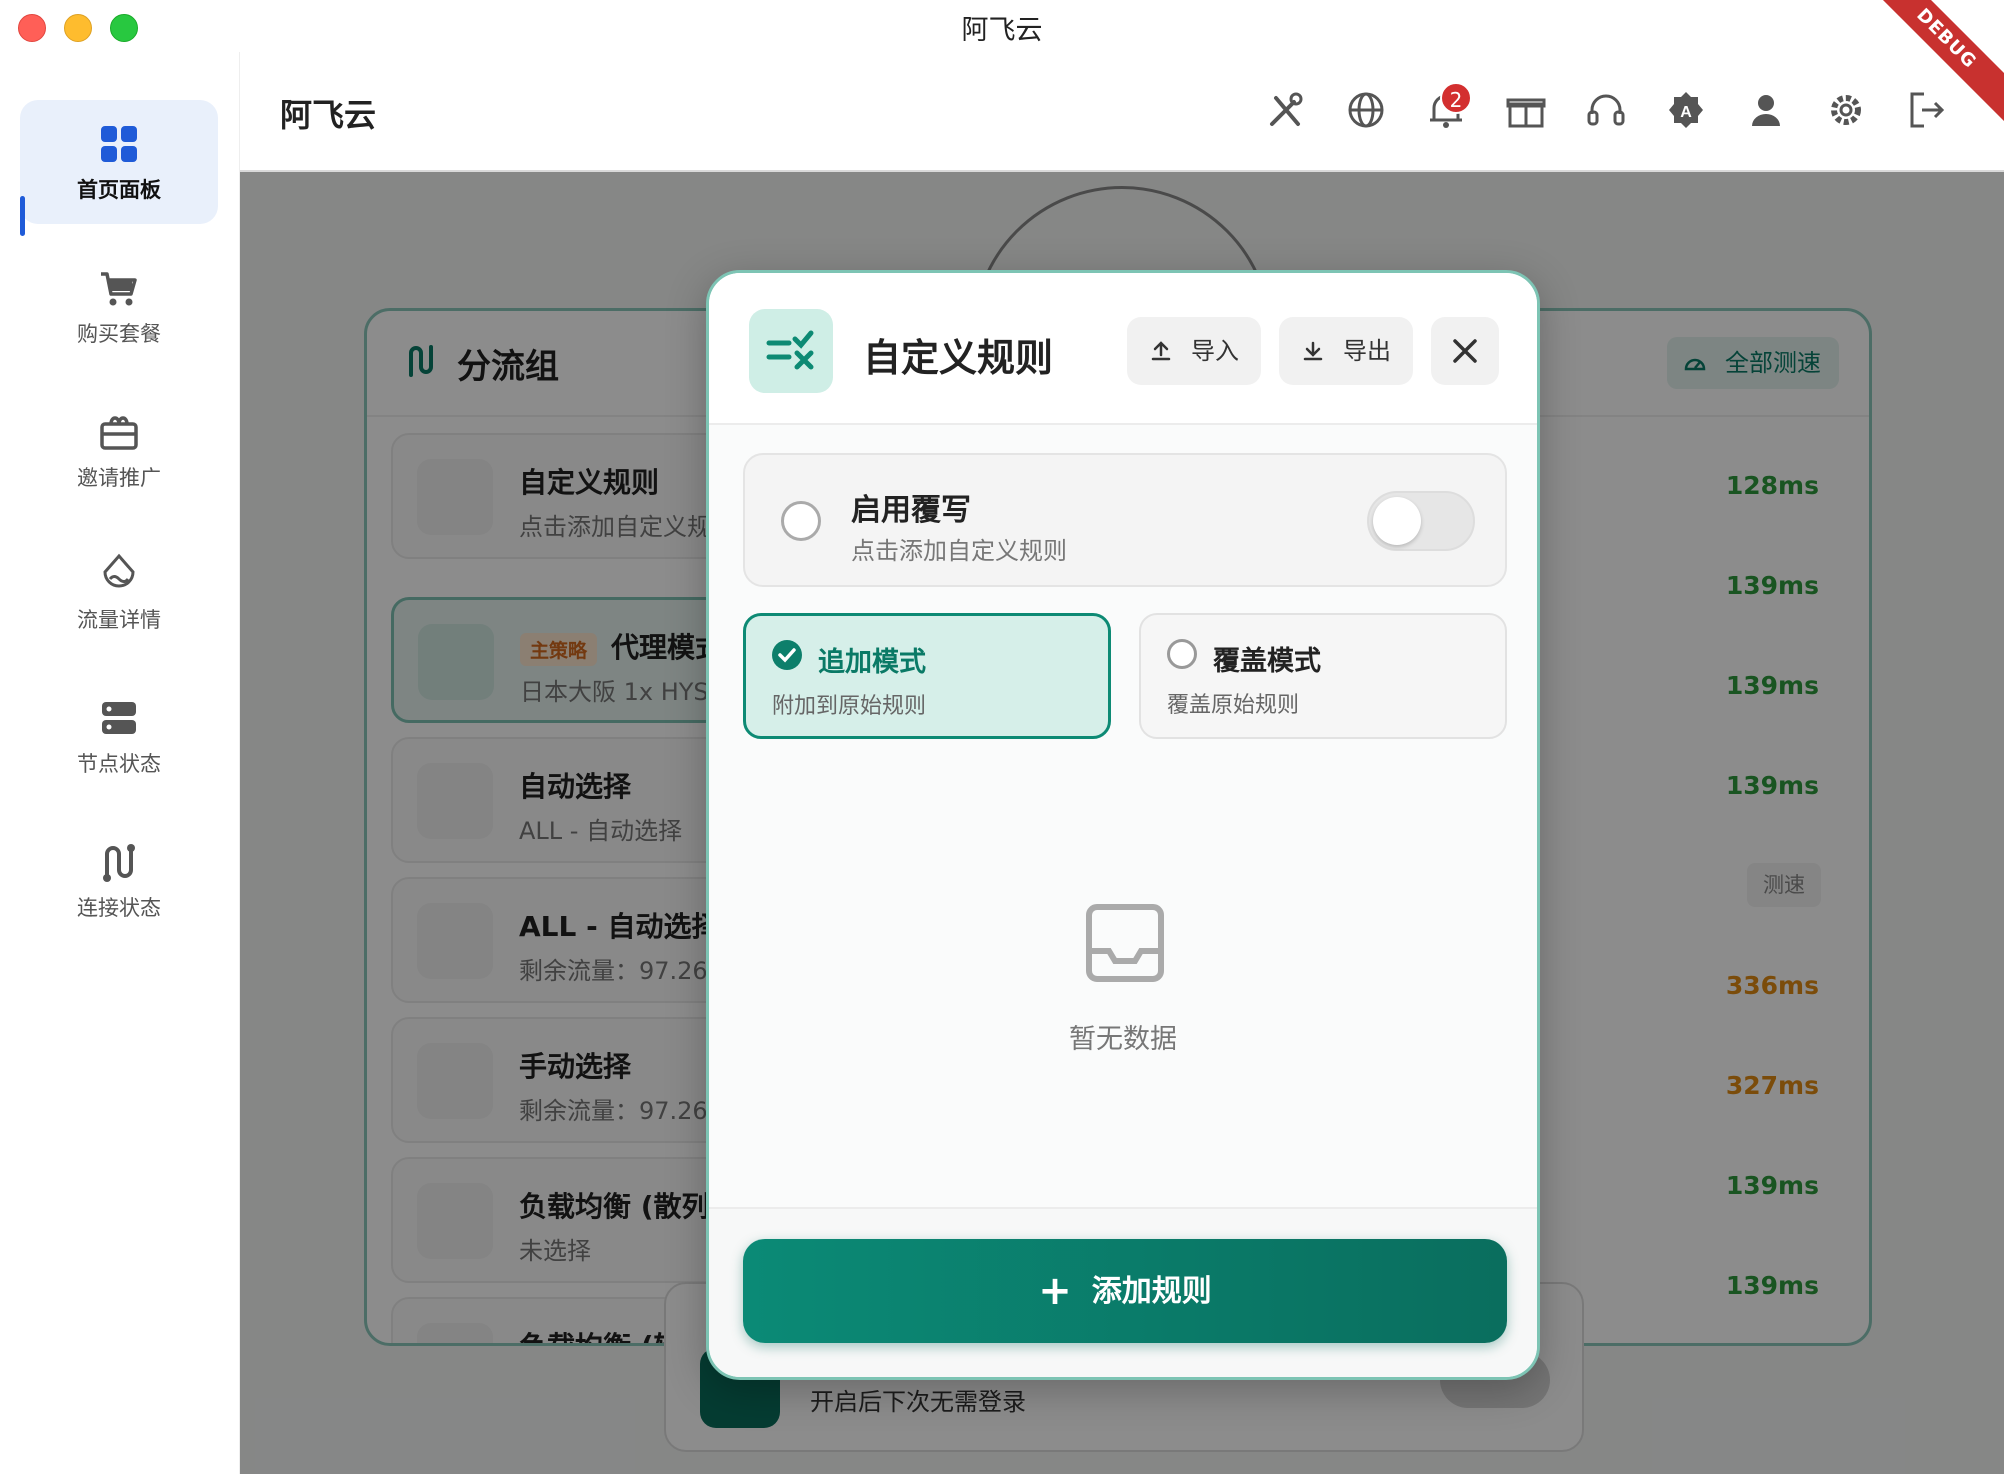 This screenshot has height=1474, width=2004. I want to click on mode-title: 追加模式, so click(872, 662).